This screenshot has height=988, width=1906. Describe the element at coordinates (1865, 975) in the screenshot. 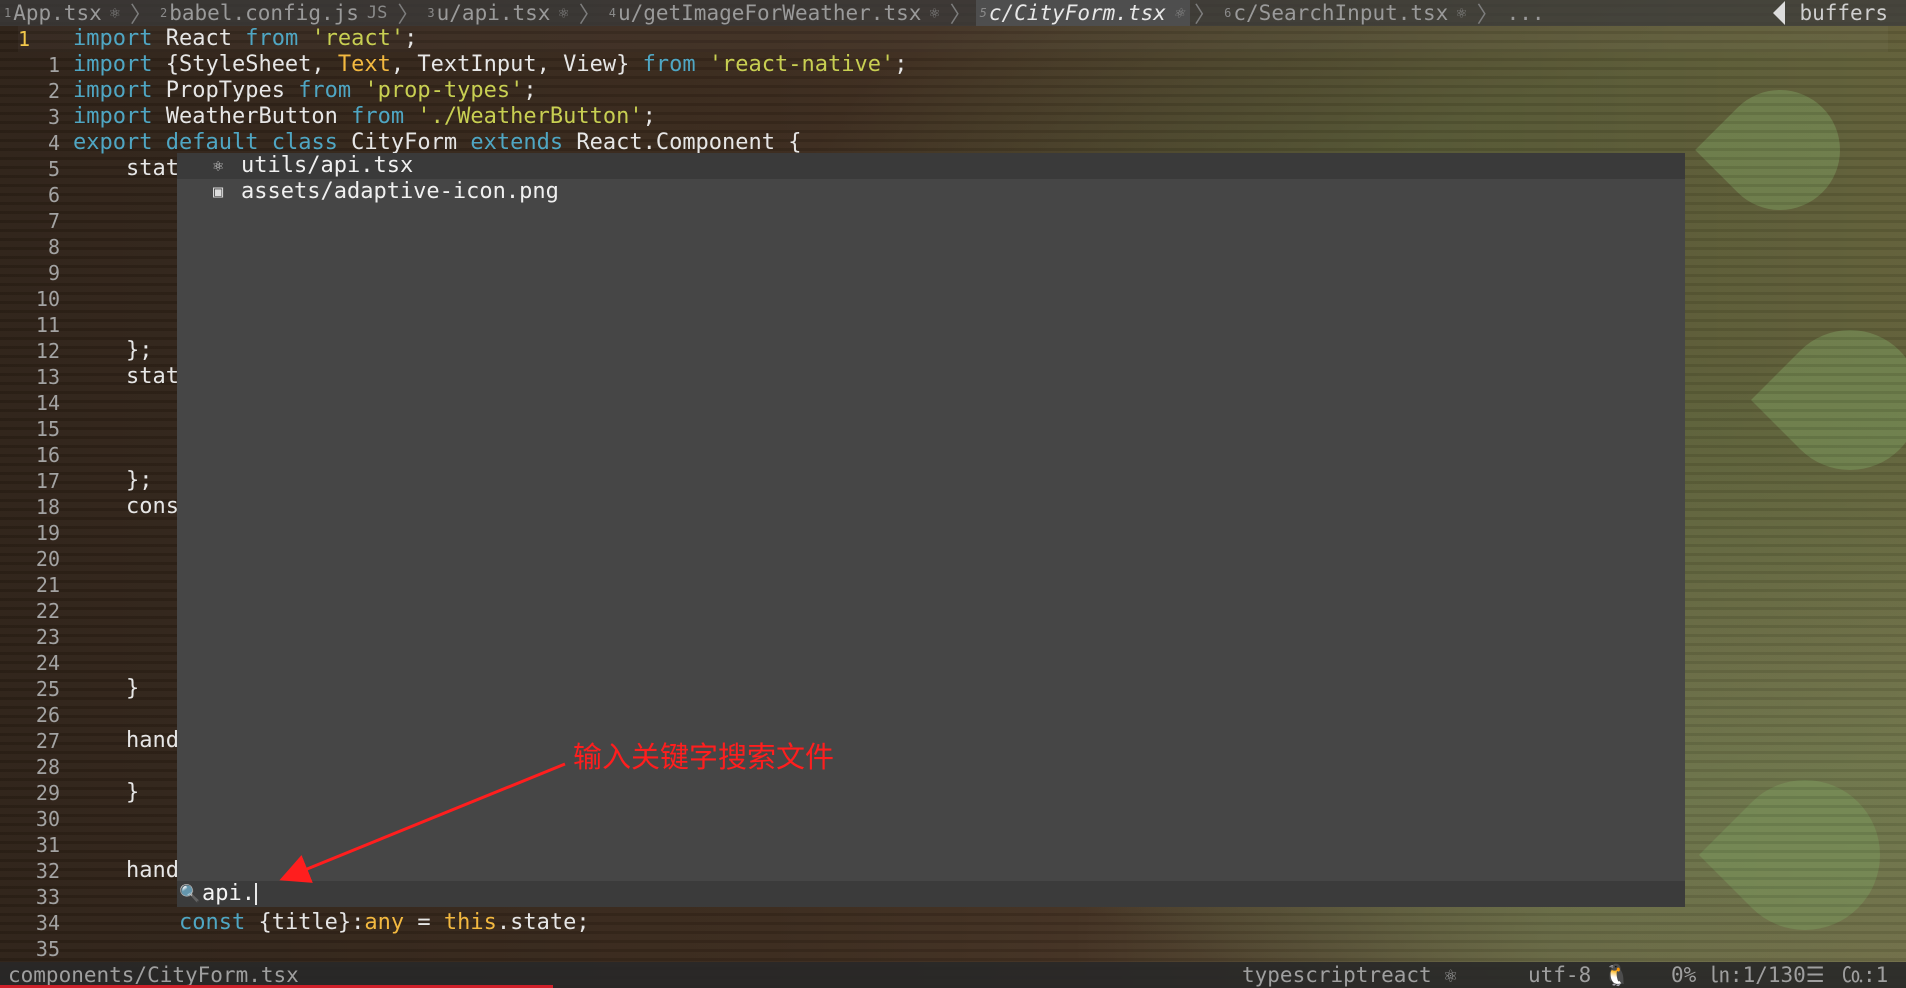

I see `status-column: ㏇:1` at that location.